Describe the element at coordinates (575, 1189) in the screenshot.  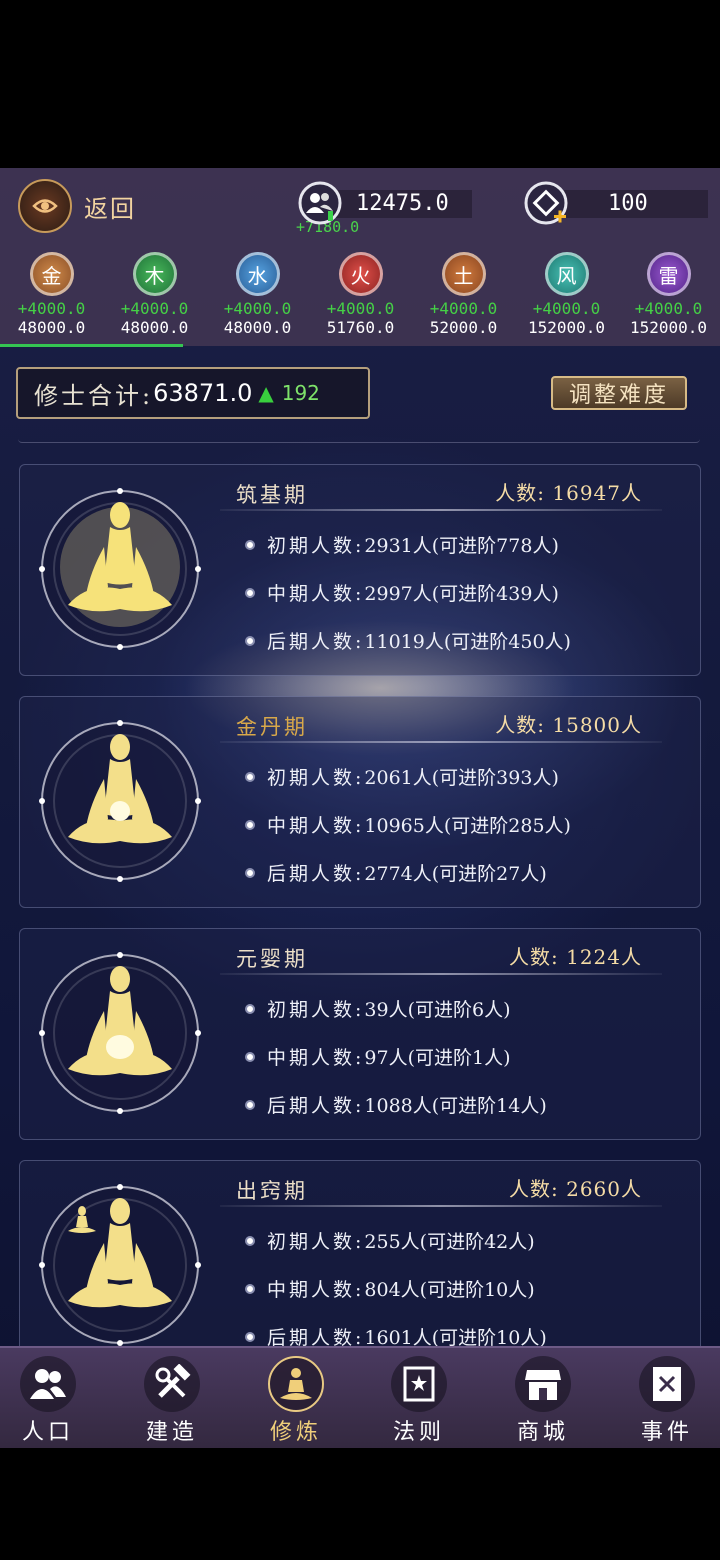
I see `stage-count: 人数: 2660人` at that location.